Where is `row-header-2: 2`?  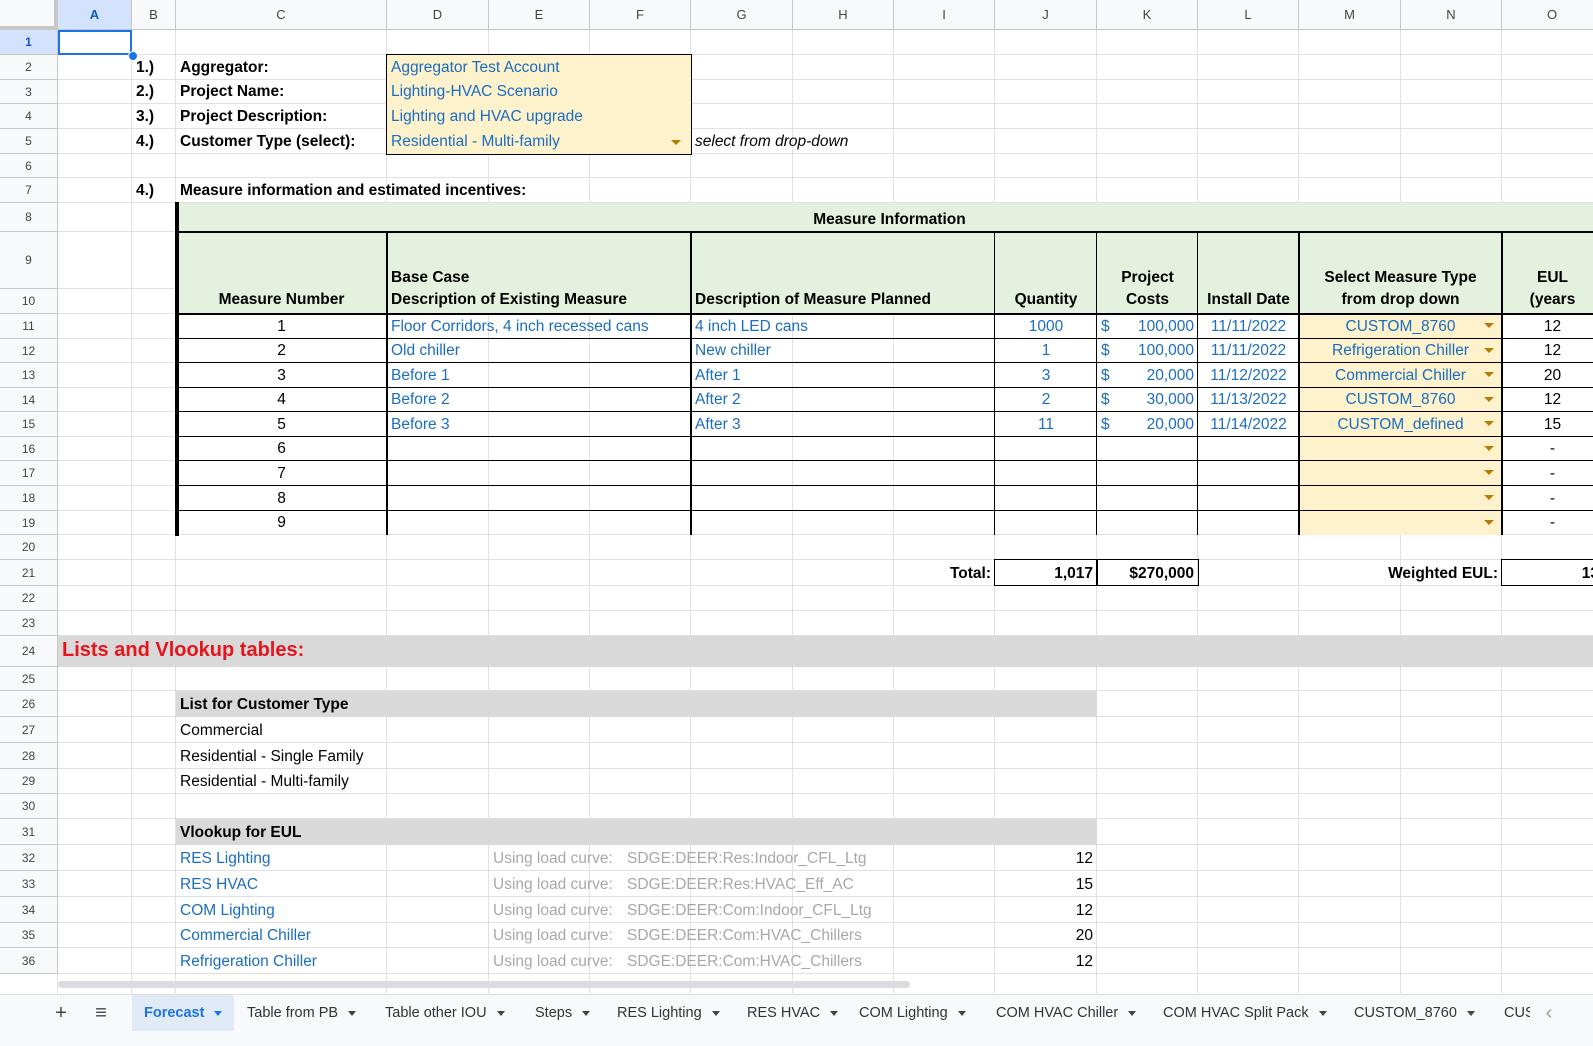 row-header-2: 2 is located at coordinates (29, 67).